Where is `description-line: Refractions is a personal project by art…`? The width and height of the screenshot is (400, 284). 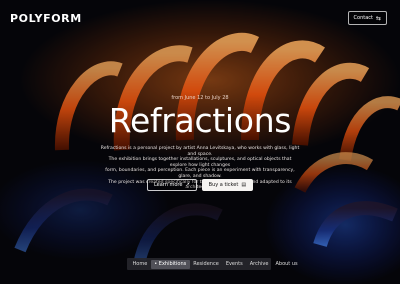
description-line: Refractions is a personal project by art… is located at coordinates (200, 151).